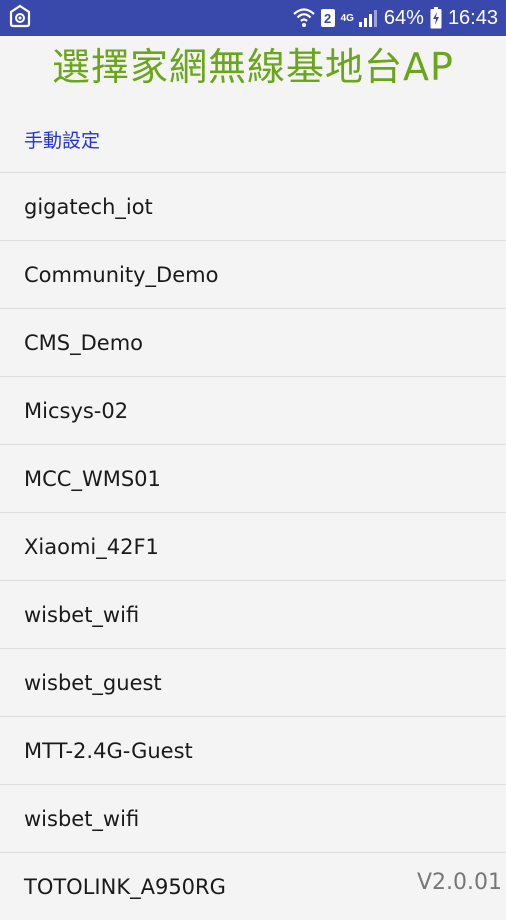 The image size is (506, 920). What do you see at coordinates (253, 750) in the screenshot?
I see `network-item: MTT-2.4G-Guest` at bounding box center [253, 750].